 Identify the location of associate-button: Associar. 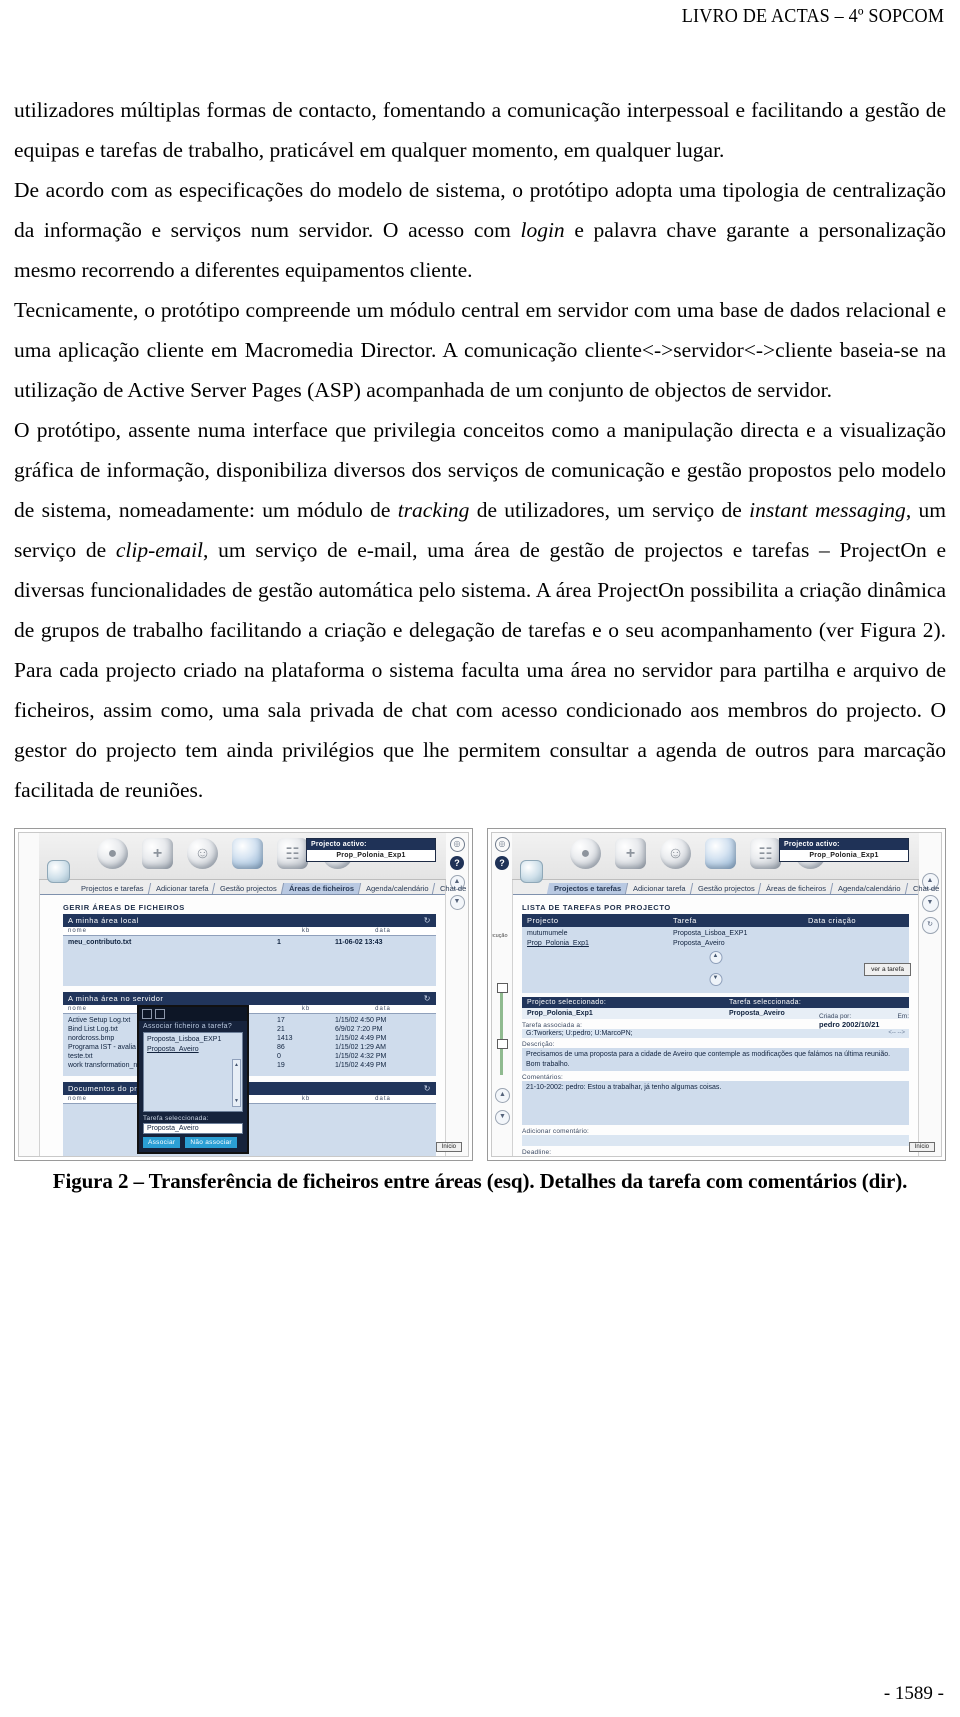
(162, 1142).